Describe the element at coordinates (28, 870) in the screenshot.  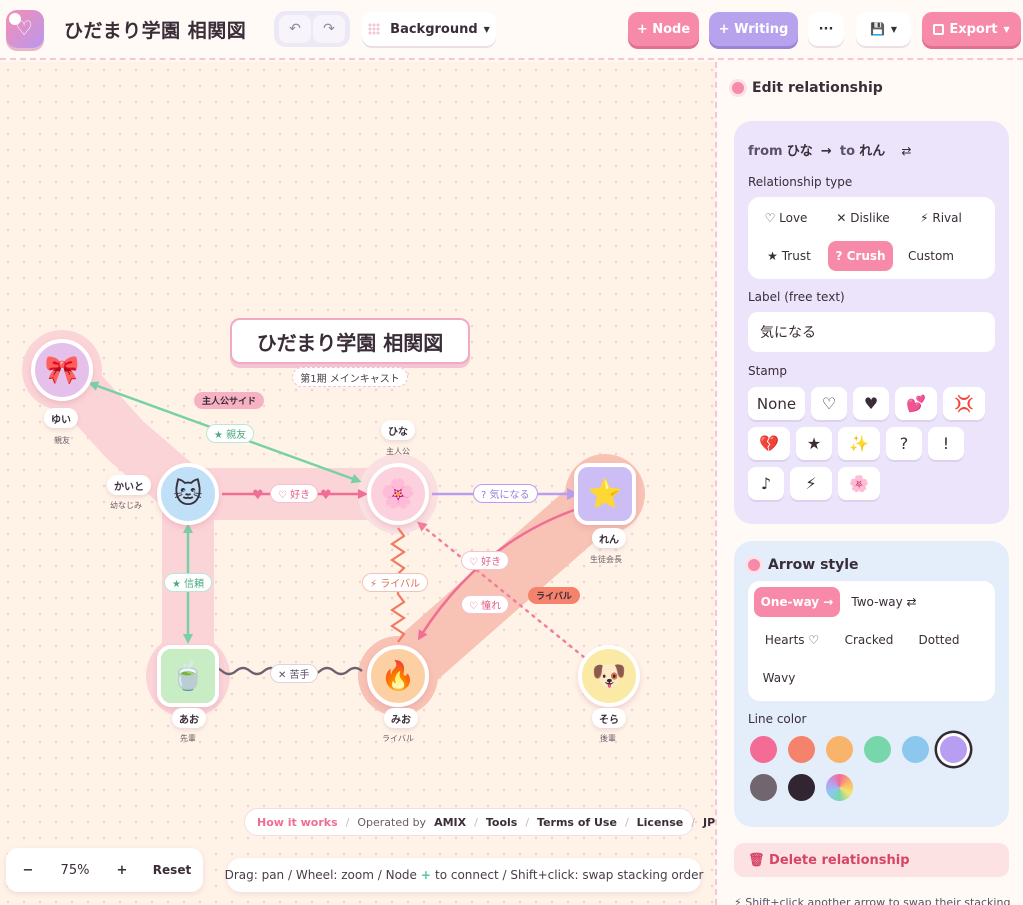
I see `zoom-out-button: −` at that location.